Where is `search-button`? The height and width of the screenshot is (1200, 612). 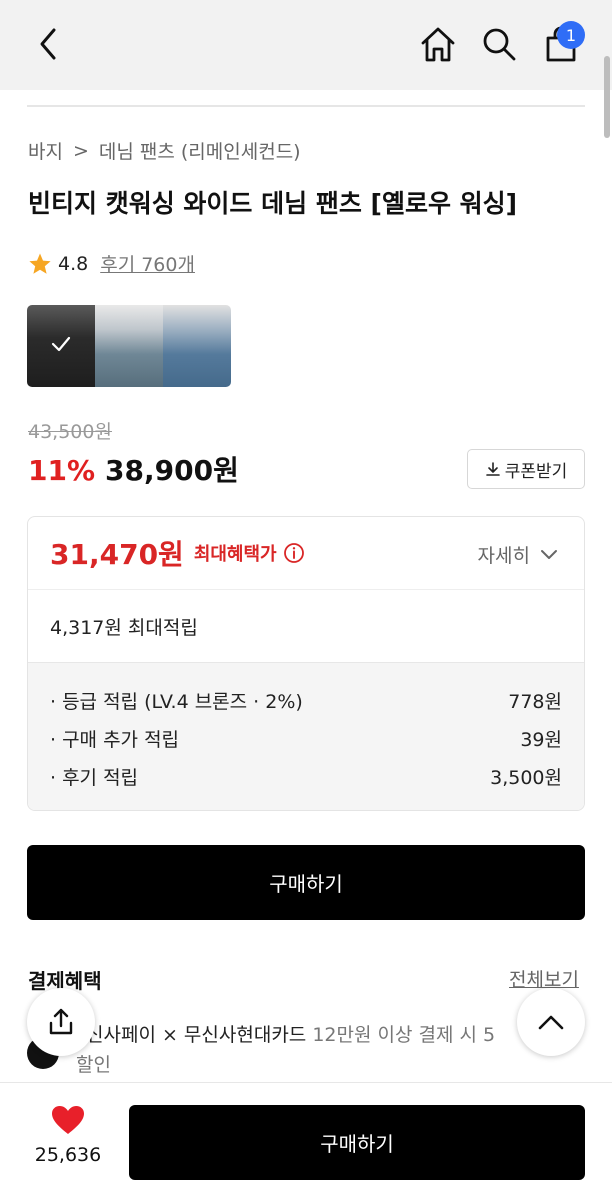
search-button is located at coordinates (499, 44).